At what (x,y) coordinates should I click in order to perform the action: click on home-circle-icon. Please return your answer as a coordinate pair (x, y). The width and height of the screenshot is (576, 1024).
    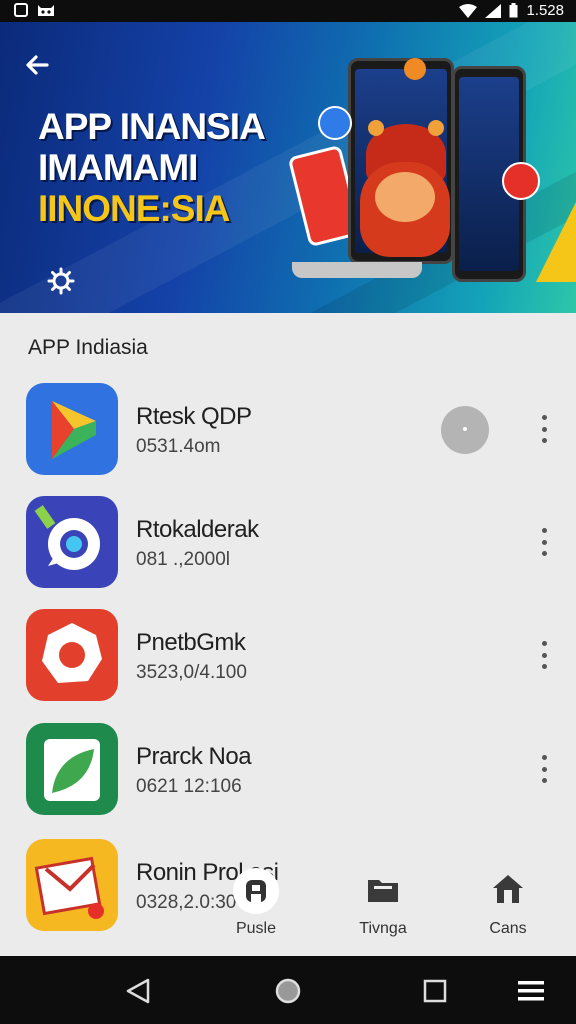
    Looking at the image, I should click on (288, 991).